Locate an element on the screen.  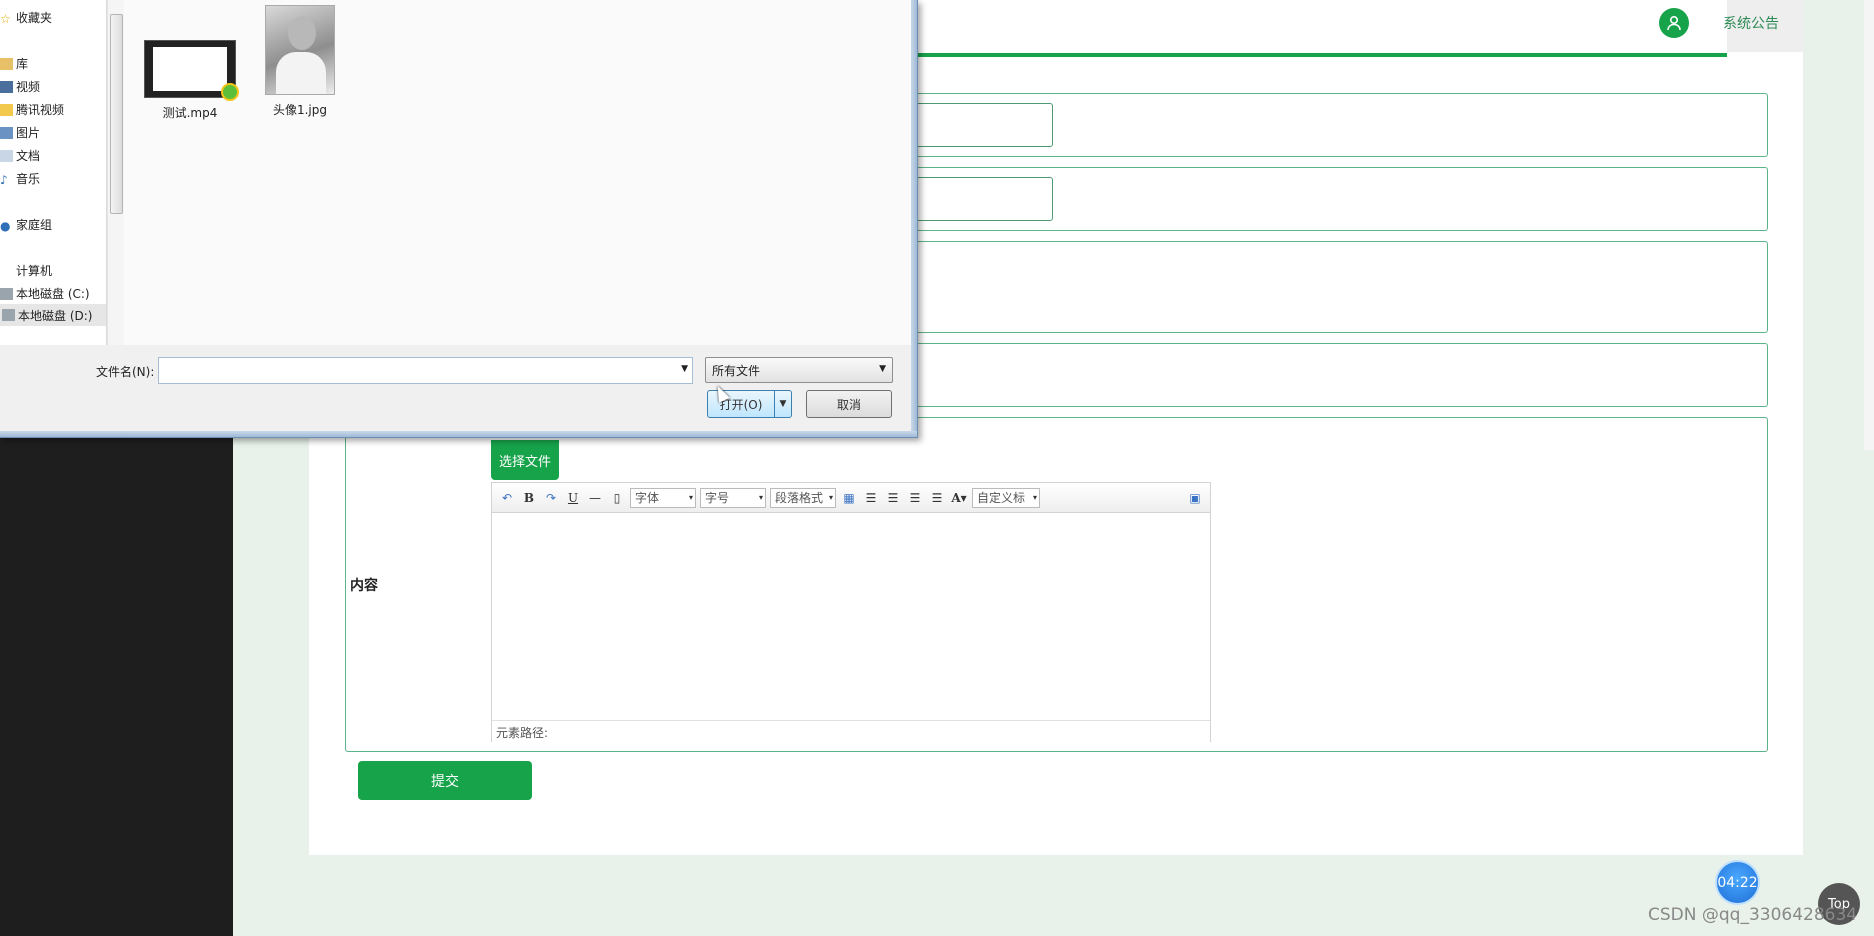
nav-music-label: 音乐 is located at coordinates (28, 179).